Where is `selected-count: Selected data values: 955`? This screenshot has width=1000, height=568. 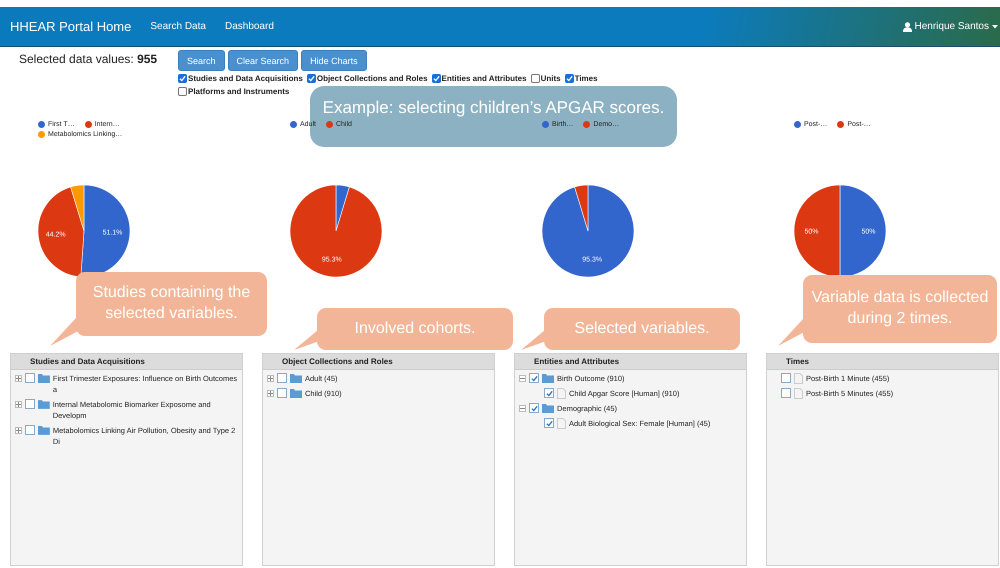
selected-count: Selected data values: 955 is located at coordinates (88, 59).